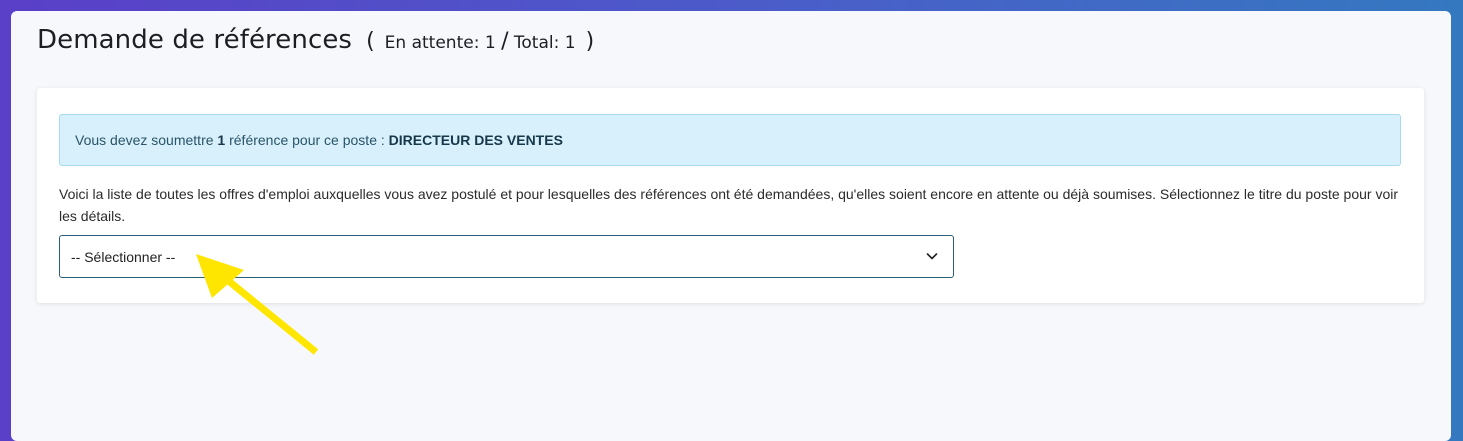 Image resolution: width=1463 pixels, height=441 pixels. What do you see at coordinates (432, 43) in the screenshot?
I see `pending-label: En attente:` at bounding box center [432, 43].